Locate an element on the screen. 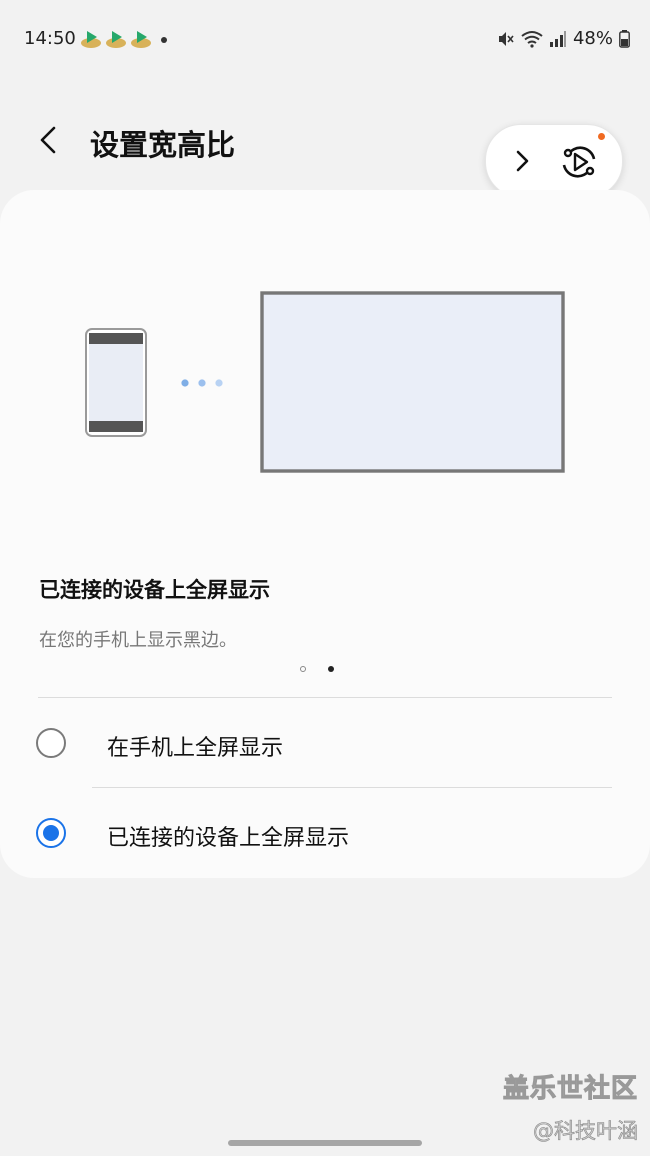 The width and height of the screenshot is (650, 1156). battery-icon is located at coordinates (624, 38).